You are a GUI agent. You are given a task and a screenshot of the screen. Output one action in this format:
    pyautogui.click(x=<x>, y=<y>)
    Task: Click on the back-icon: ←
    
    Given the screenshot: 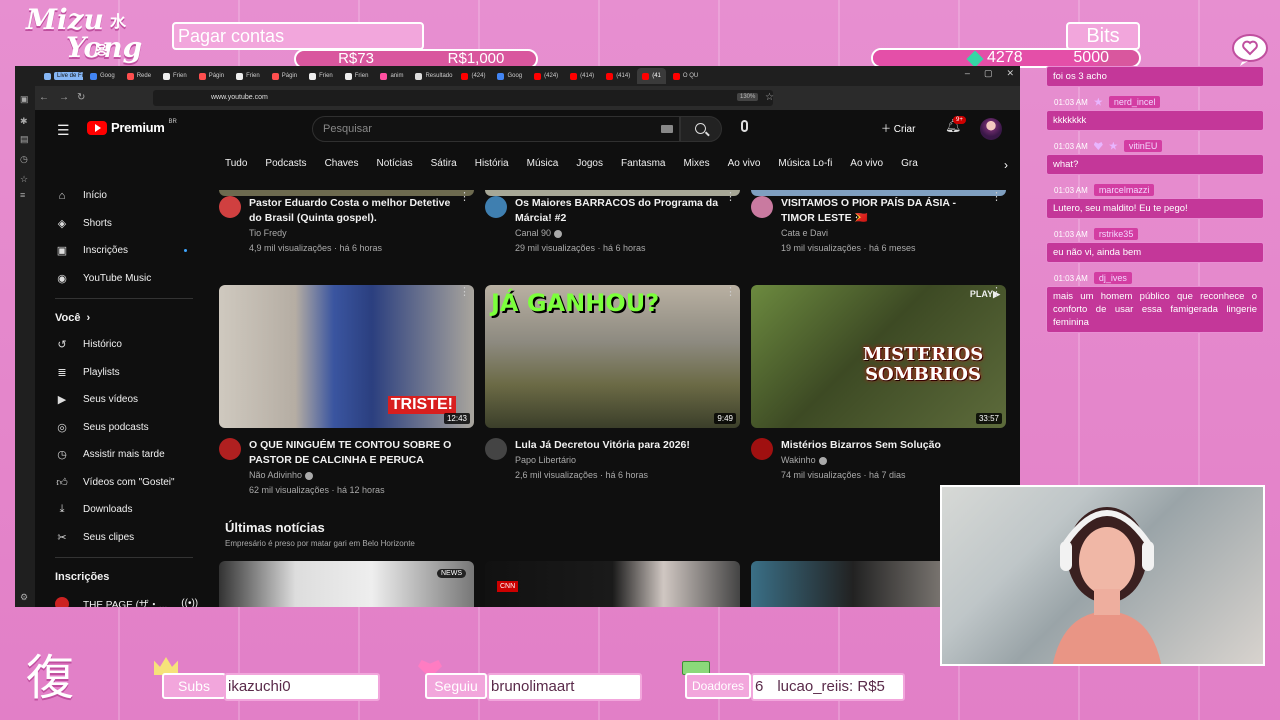 What is the action you would take?
    pyautogui.click(x=44, y=97)
    